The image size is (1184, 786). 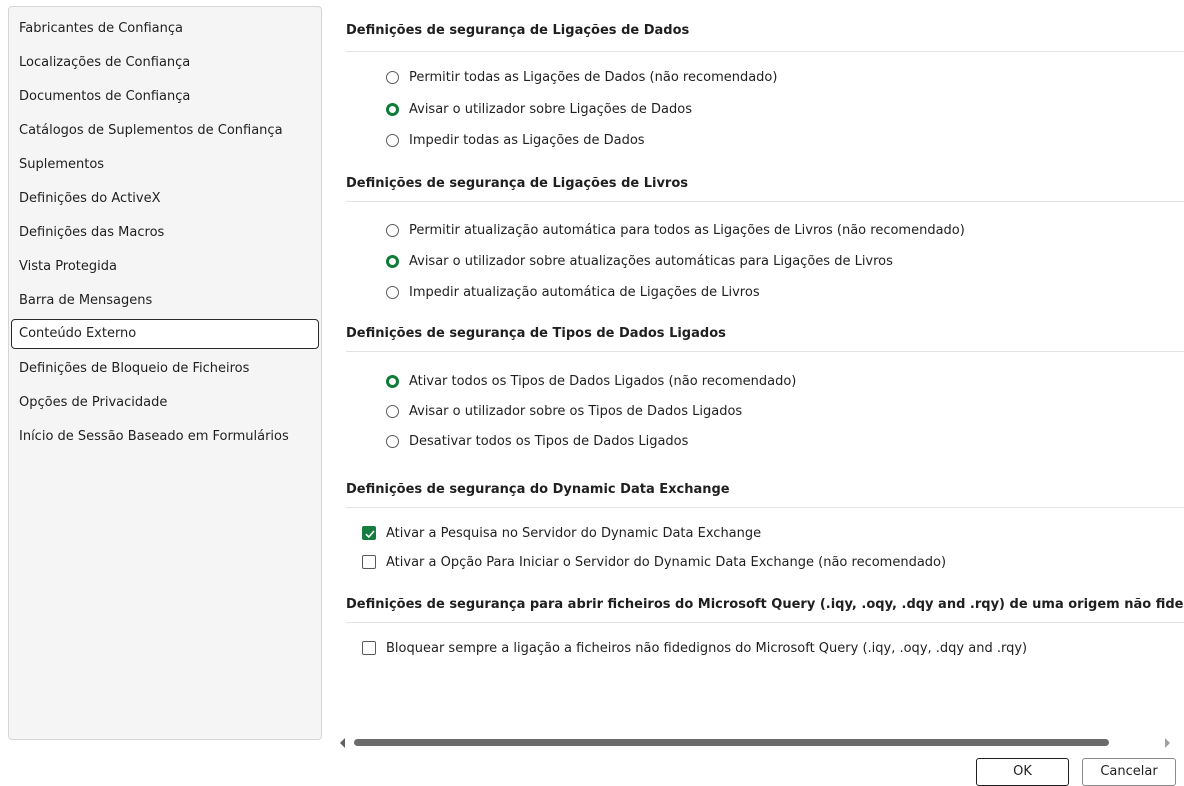 What do you see at coordinates (1129, 772) in the screenshot?
I see `cancel-button: Cancelar` at bounding box center [1129, 772].